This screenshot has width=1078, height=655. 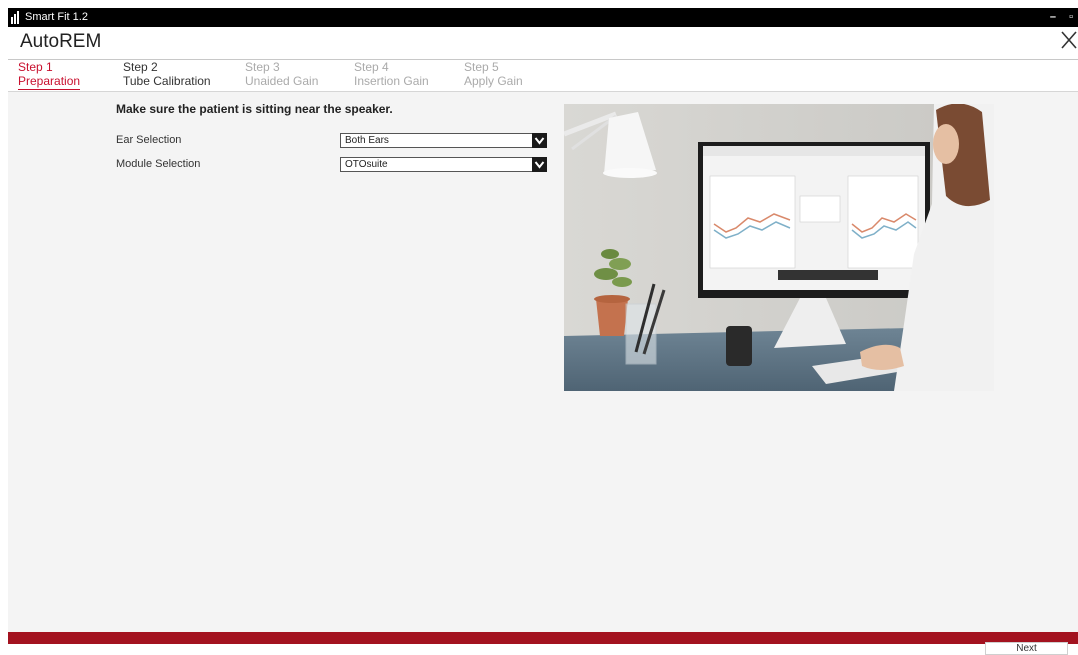 What do you see at coordinates (262, 67) in the screenshot?
I see `step-number: Step 3` at bounding box center [262, 67].